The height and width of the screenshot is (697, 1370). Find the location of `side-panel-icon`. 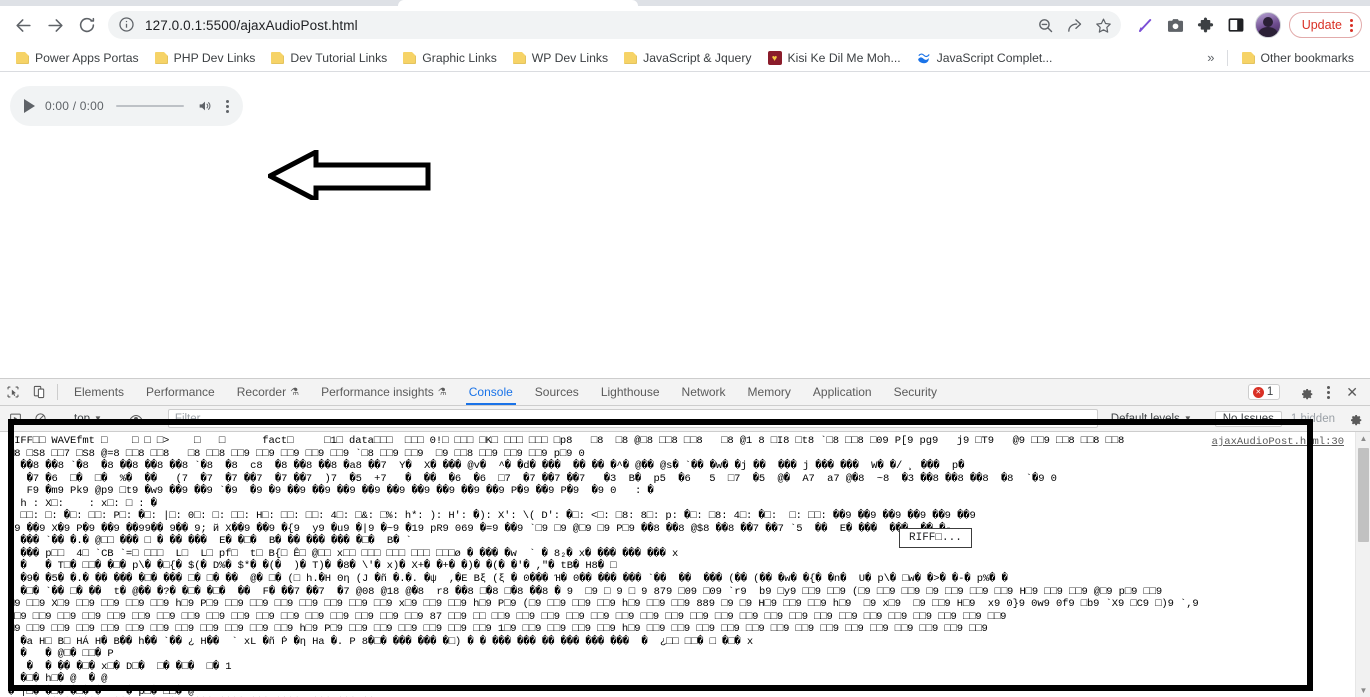

side-panel-icon is located at coordinates (1236, 25).